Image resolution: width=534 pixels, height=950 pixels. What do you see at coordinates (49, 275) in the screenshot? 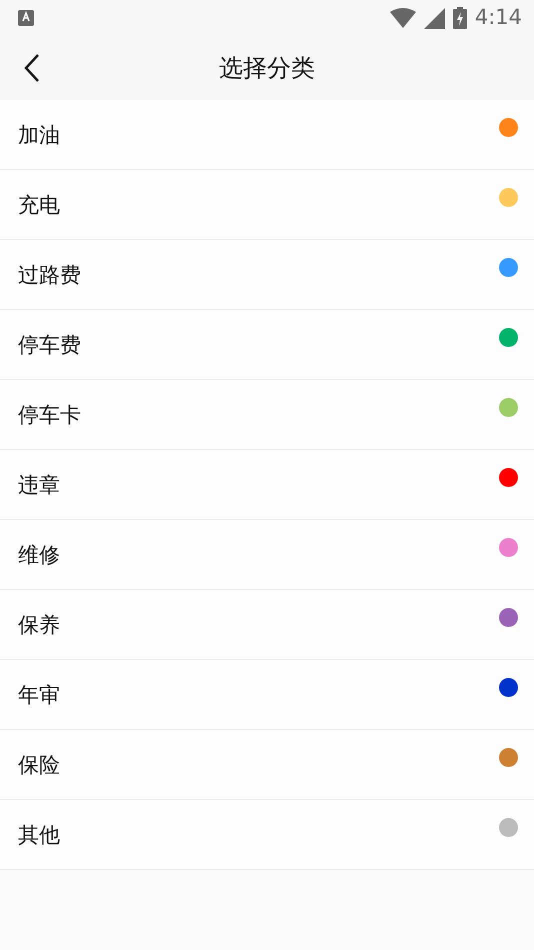
I see `category-label: 过路费` at bounding box center [49, 275].